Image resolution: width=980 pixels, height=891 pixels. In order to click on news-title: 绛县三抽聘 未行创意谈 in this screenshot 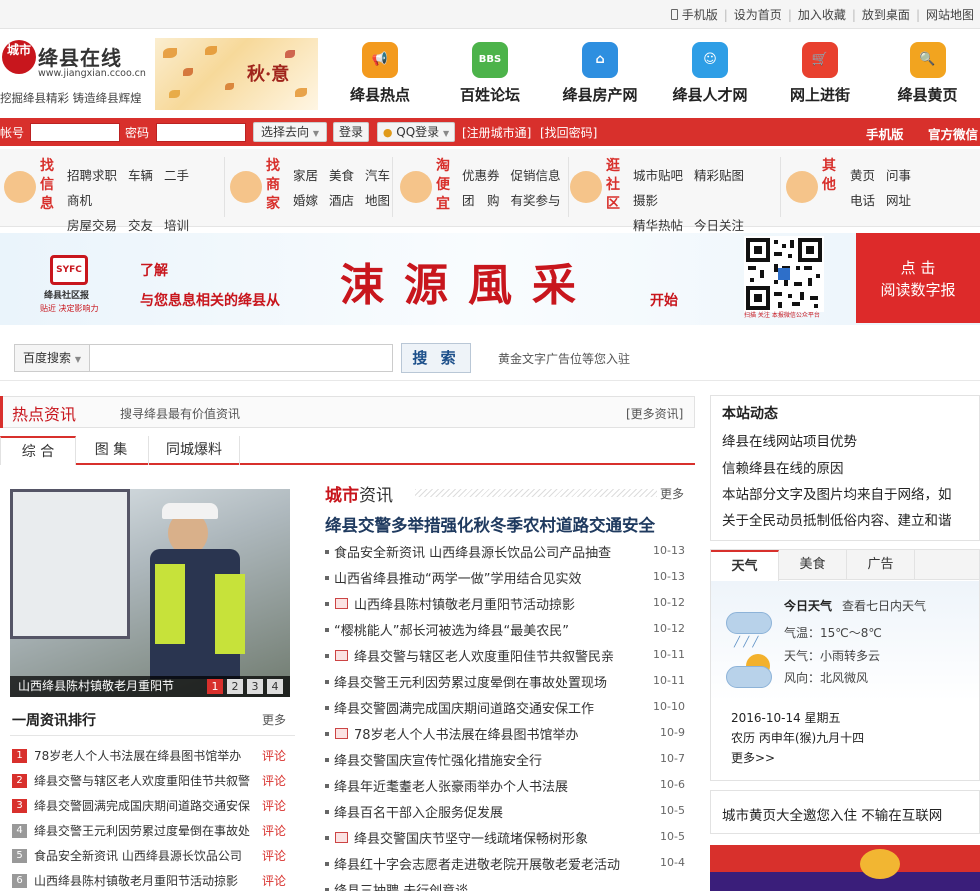, I will do `click(484, 885)`.